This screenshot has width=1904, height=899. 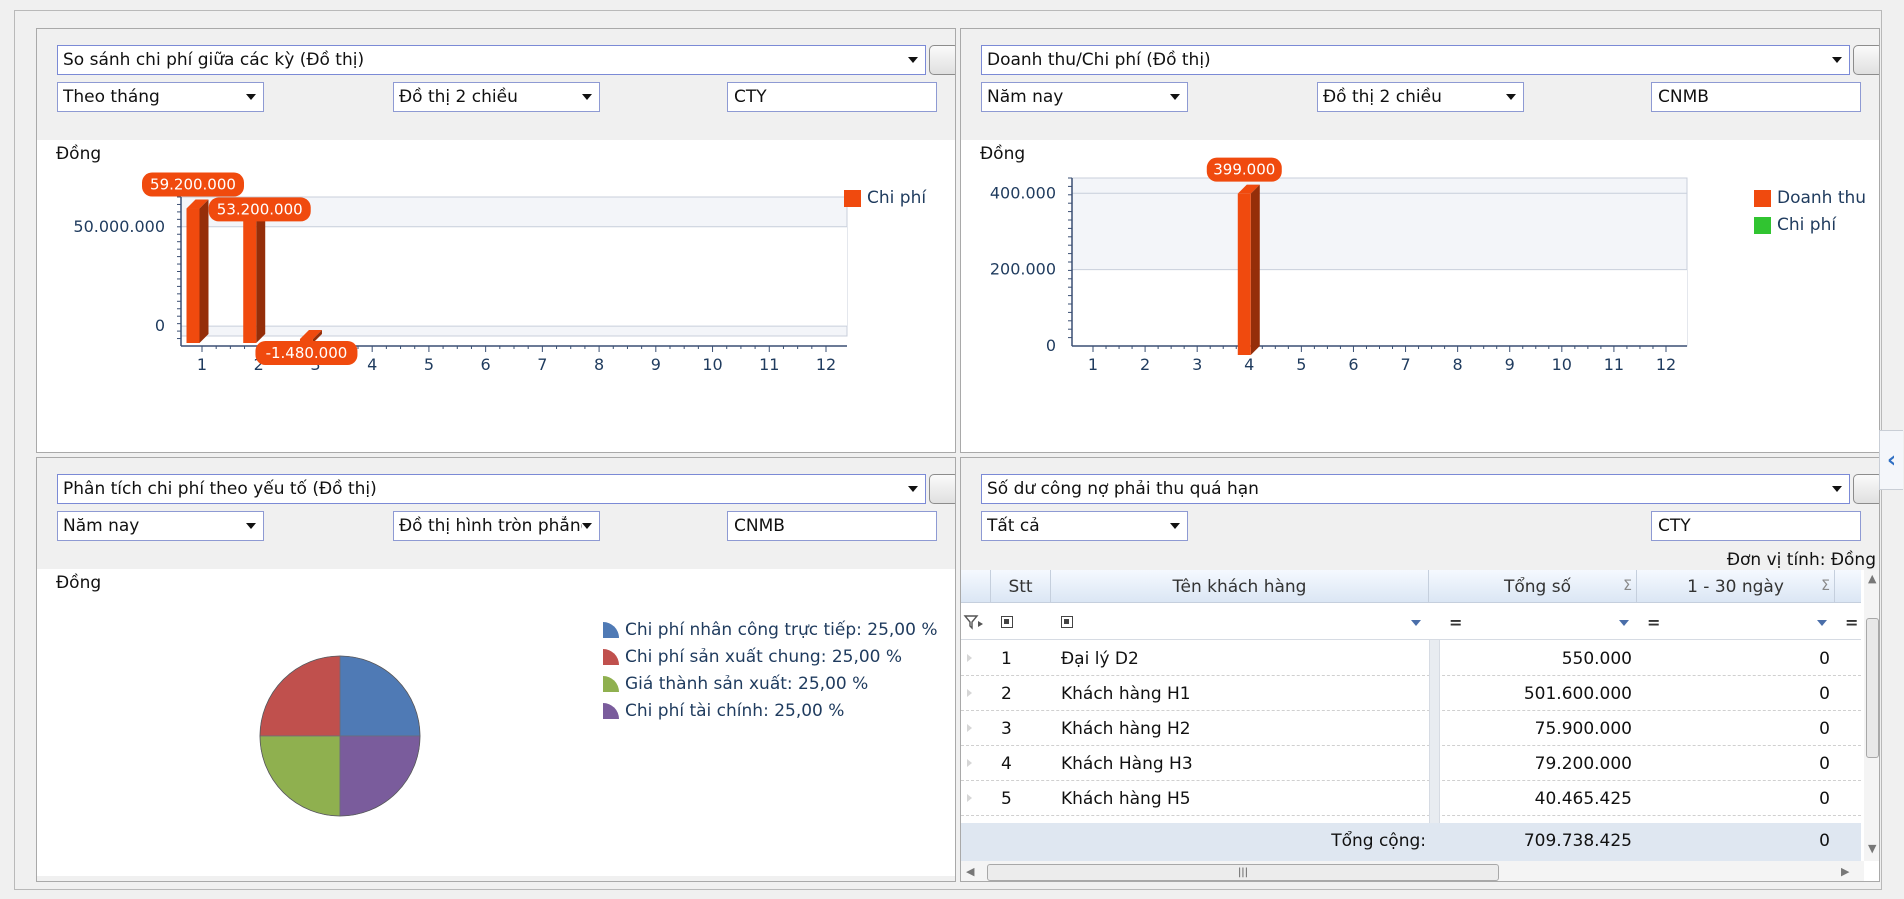 I want to click on table-row: 2 Khách hàng H1 501.600.000 0, so click(x=1411, y=693).